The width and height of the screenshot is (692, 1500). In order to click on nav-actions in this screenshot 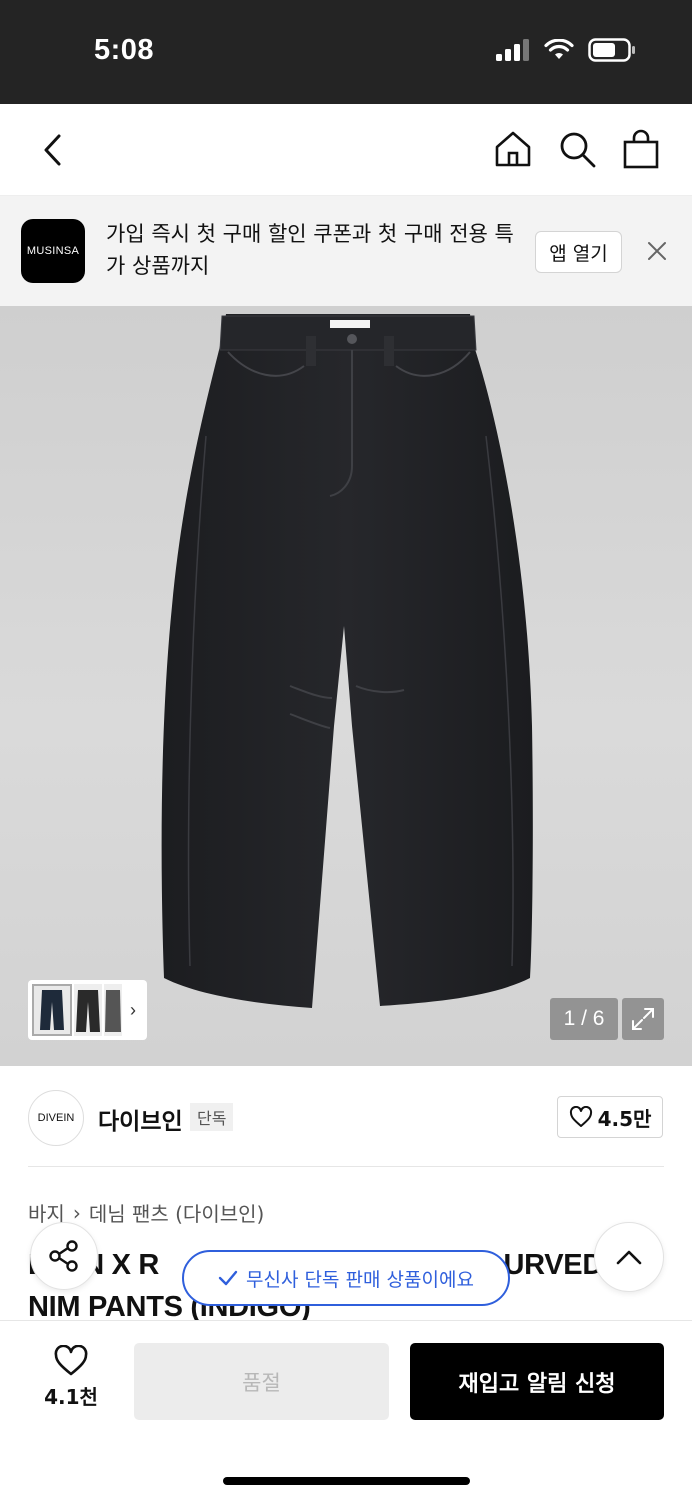, I will do `click(577, 149)`.